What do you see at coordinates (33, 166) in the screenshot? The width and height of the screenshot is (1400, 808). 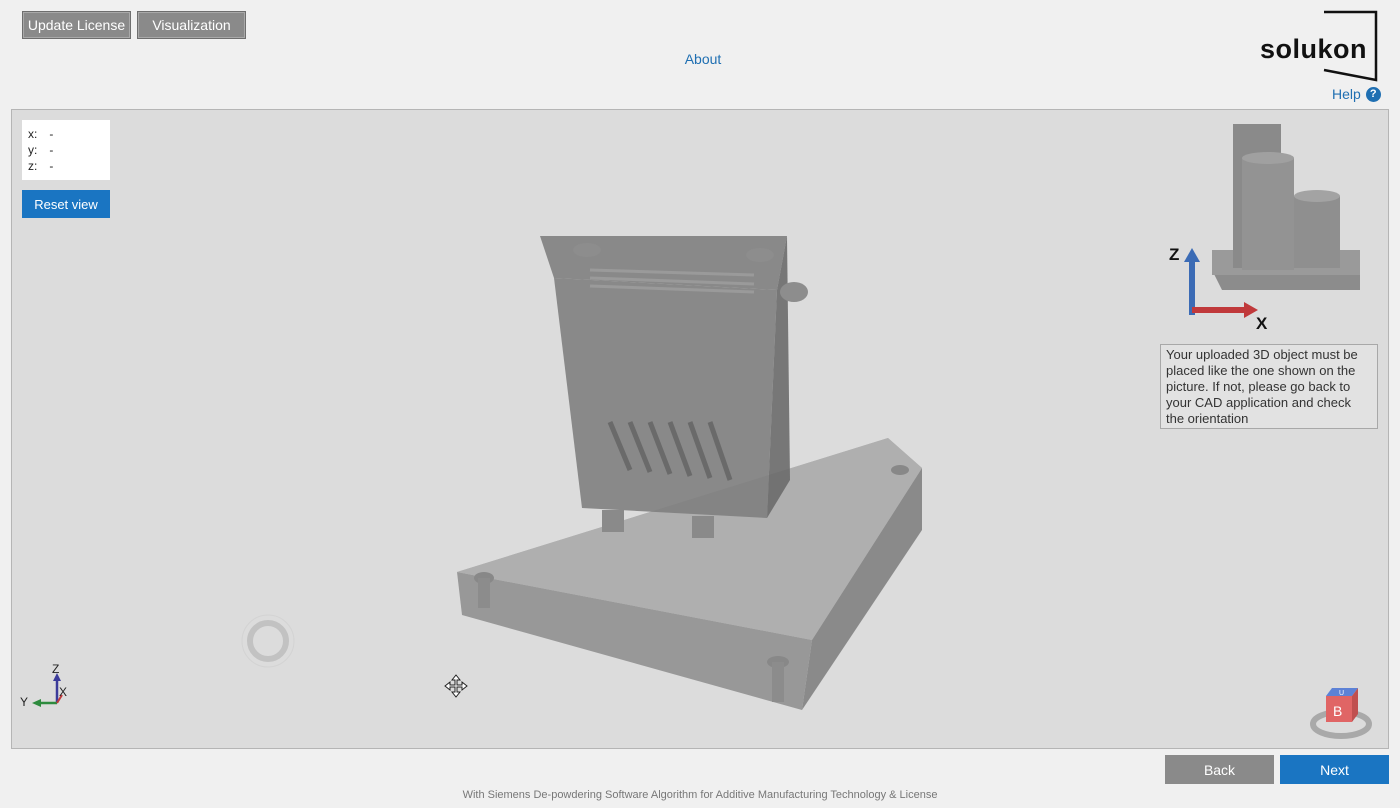 I see `coord-z-label: z:` at bounding box center [33, 166].